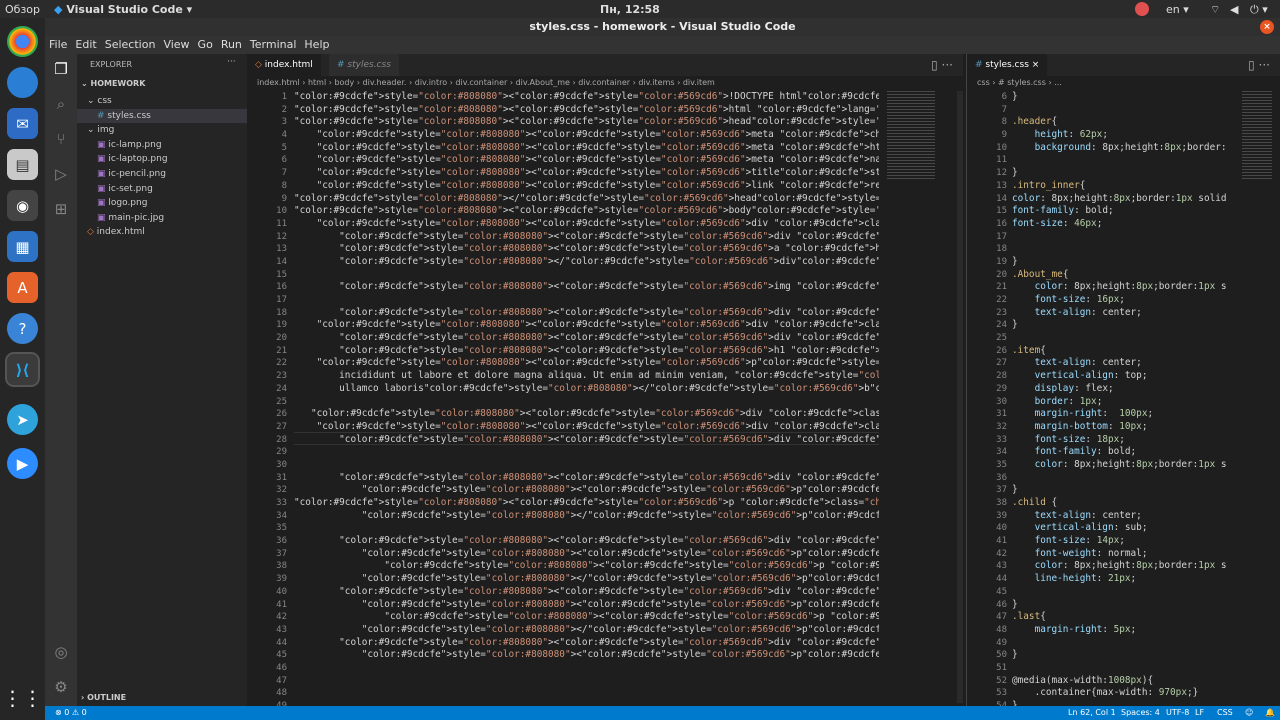 The width and height of the screenshot is (1280, 720). I want to click on notifications-icon: 🔔, so click(1270, 713).